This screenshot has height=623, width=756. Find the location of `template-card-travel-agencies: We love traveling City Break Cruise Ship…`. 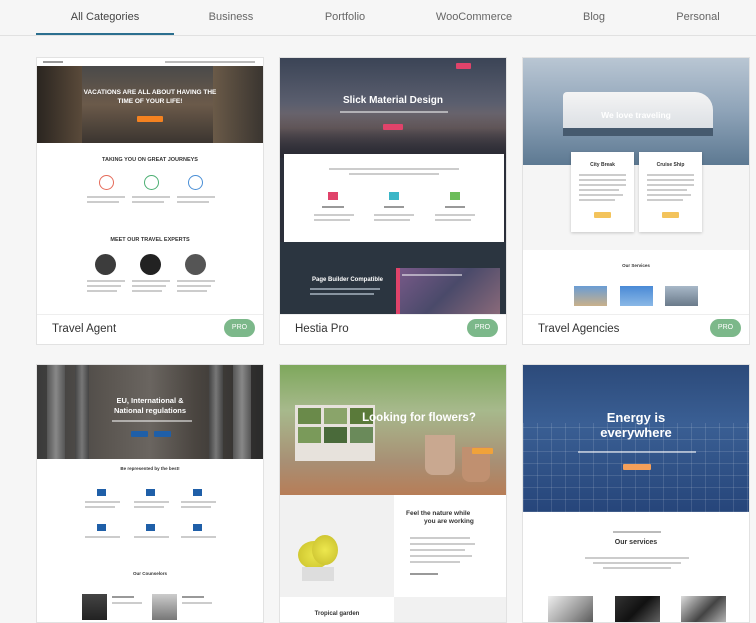

template-card-travel-agencies: We love traveling City Break Cruise Ship… is located at coordinates (636, 201).